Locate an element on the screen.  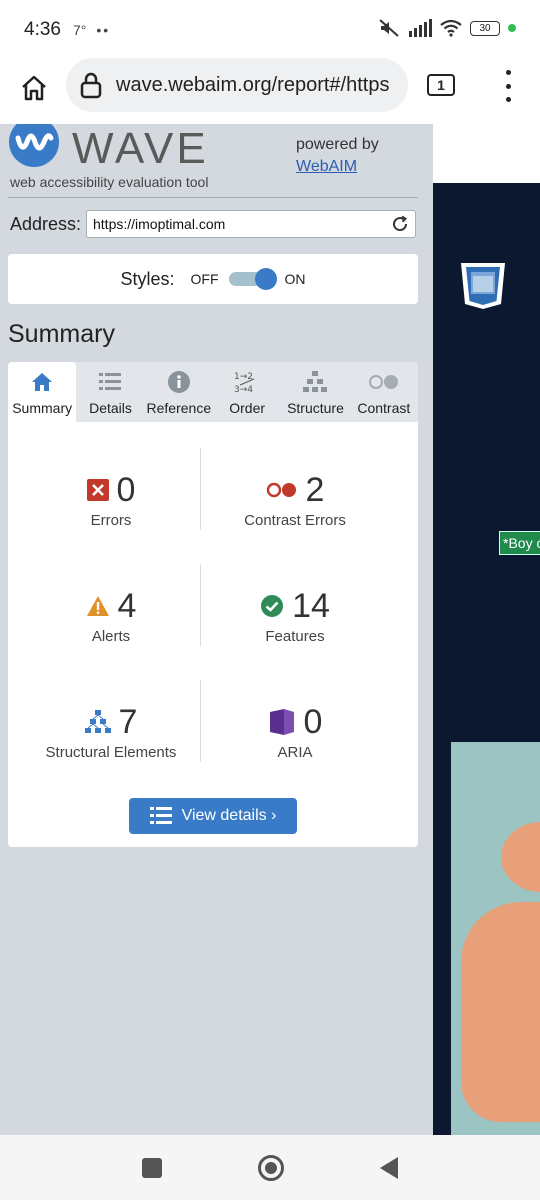
contrast-error-icon is located at coordinates (281, 490).